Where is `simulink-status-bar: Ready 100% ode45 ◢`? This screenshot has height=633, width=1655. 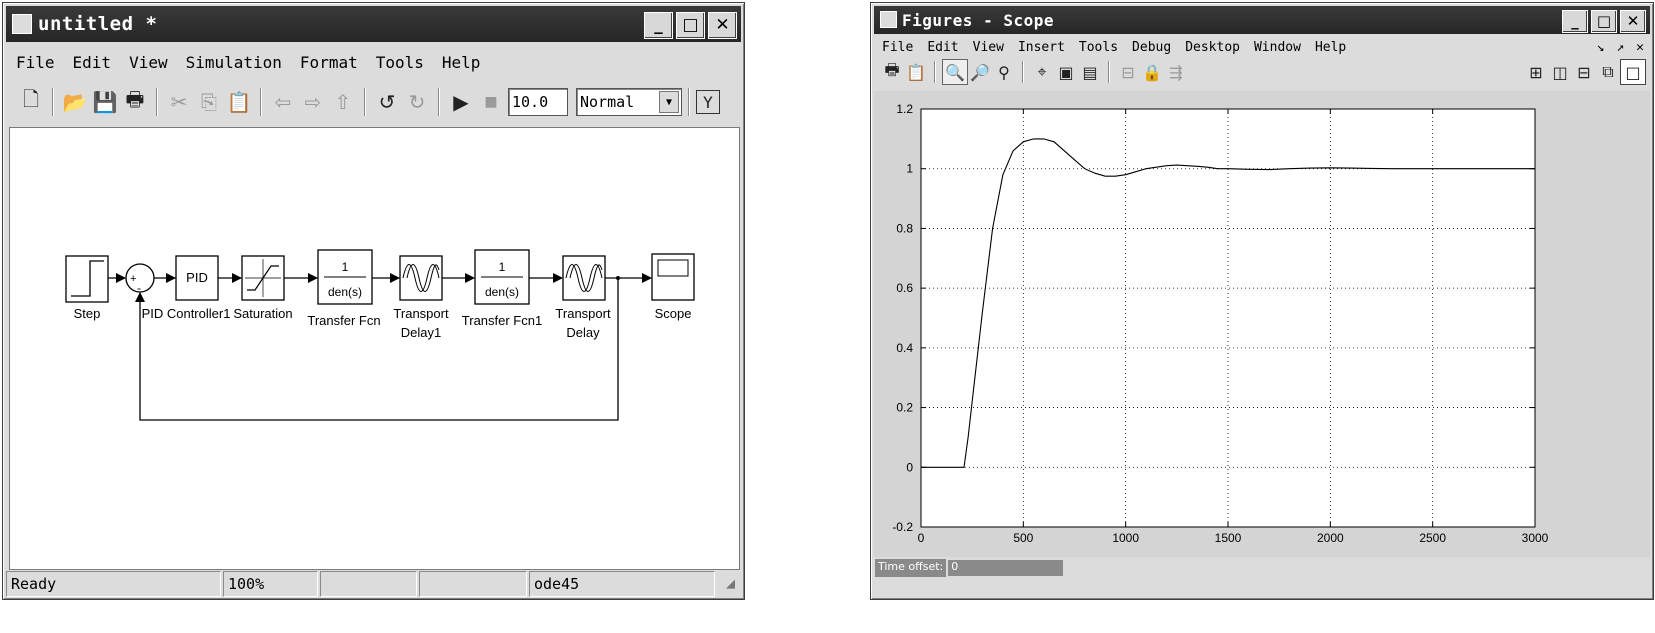 simulink-status-bar: Ready 100% ode45 ◢ is located at coordinates (373, 584).